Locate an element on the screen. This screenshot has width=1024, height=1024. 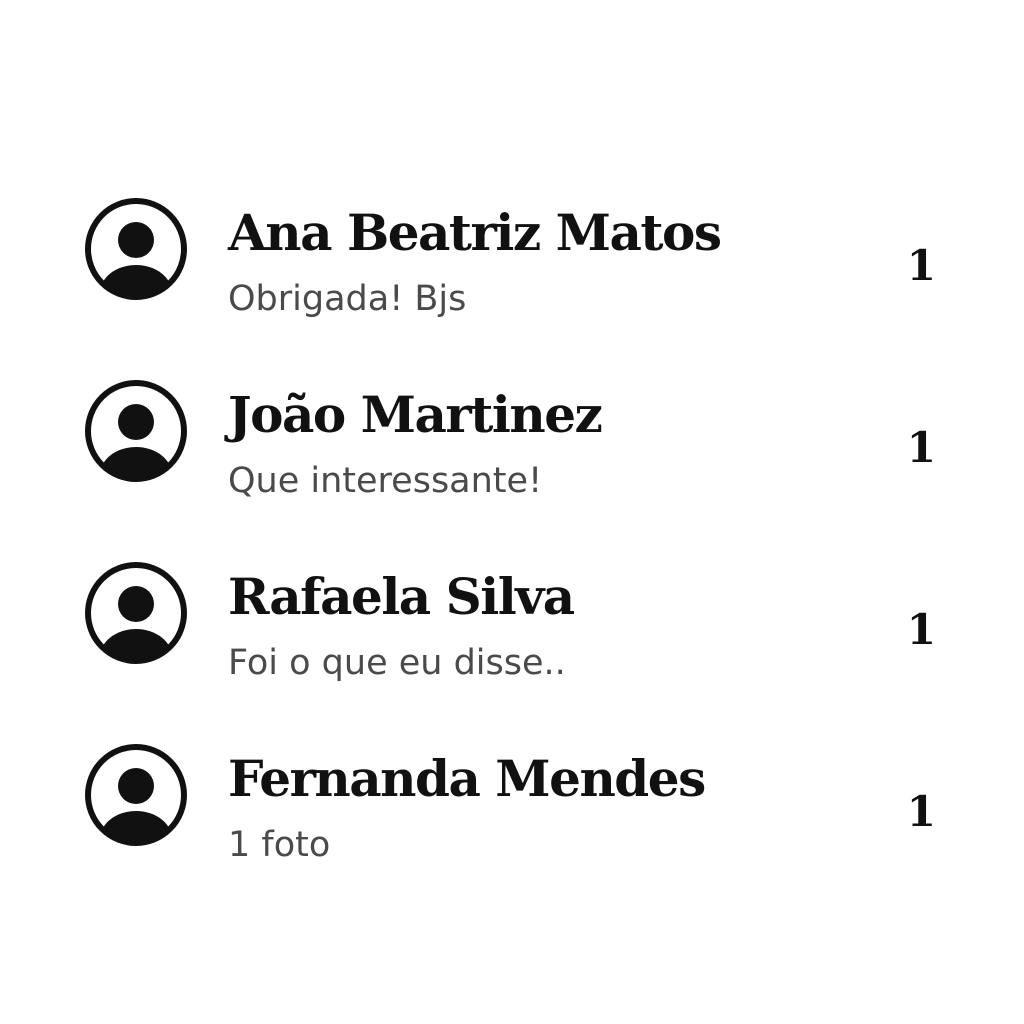
contact-name: Ana Beatriz Matos is located at coordinates (475, 232).